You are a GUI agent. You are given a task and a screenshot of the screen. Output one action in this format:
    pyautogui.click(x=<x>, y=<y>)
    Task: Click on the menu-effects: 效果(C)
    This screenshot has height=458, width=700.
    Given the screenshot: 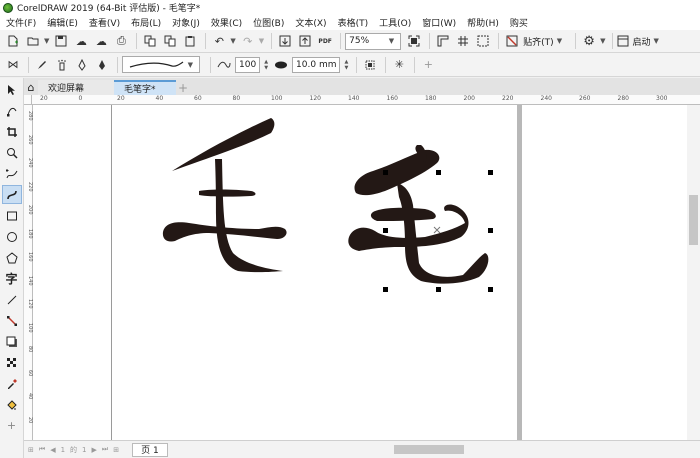 What is the action you would take?
    pyautogui.click(x=230, y=22)
    